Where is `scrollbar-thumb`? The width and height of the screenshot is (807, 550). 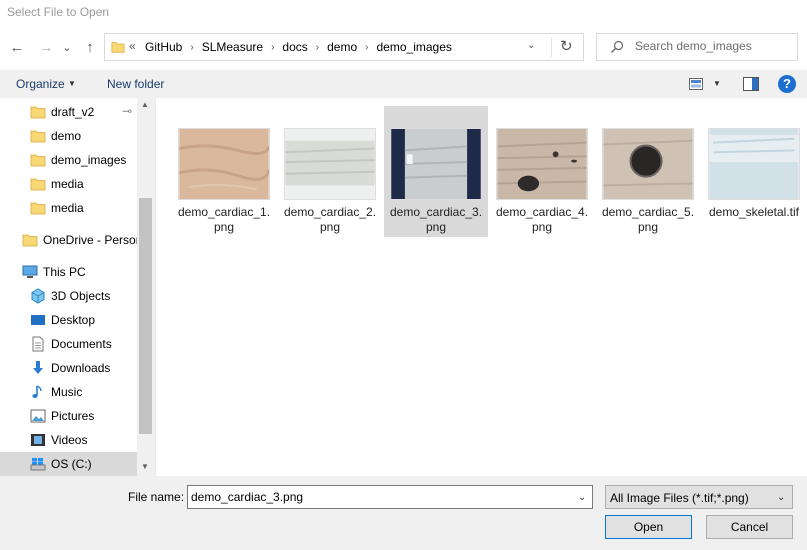
scrollbar-thumb is located at coordinates (145, 316).